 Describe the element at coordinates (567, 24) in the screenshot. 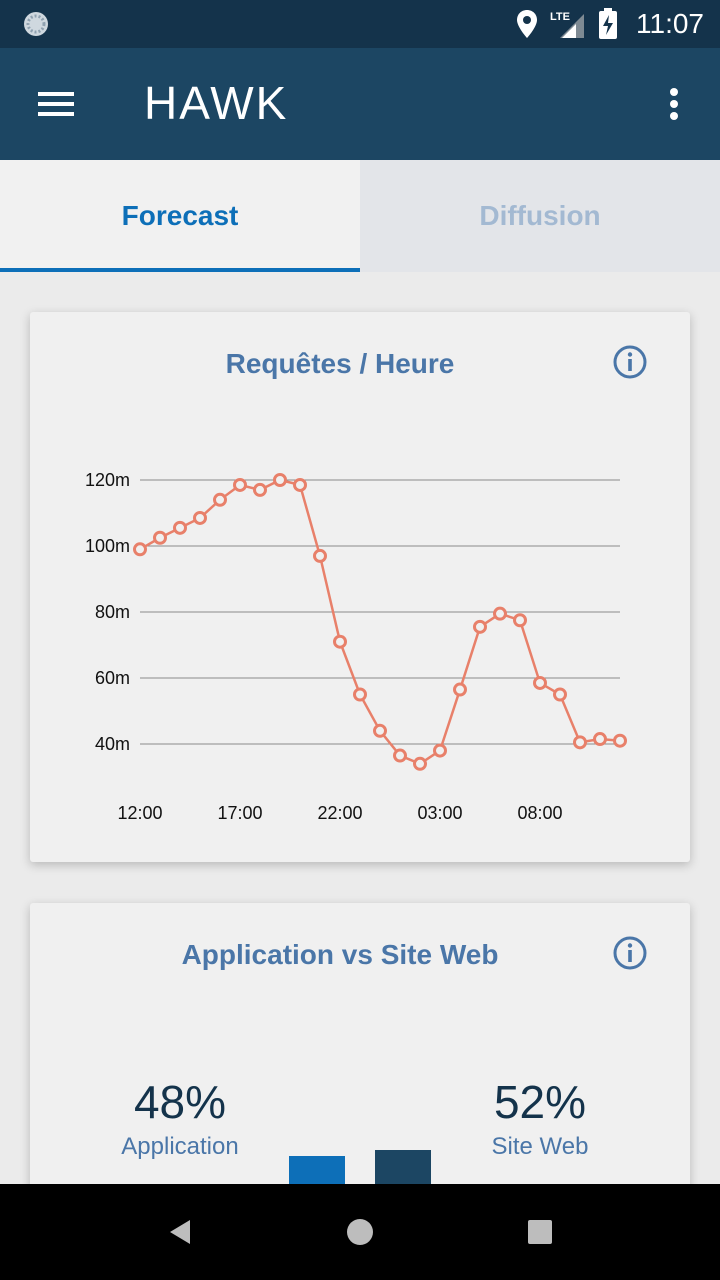

I see `lte-signal-icon: LTE` at that location.